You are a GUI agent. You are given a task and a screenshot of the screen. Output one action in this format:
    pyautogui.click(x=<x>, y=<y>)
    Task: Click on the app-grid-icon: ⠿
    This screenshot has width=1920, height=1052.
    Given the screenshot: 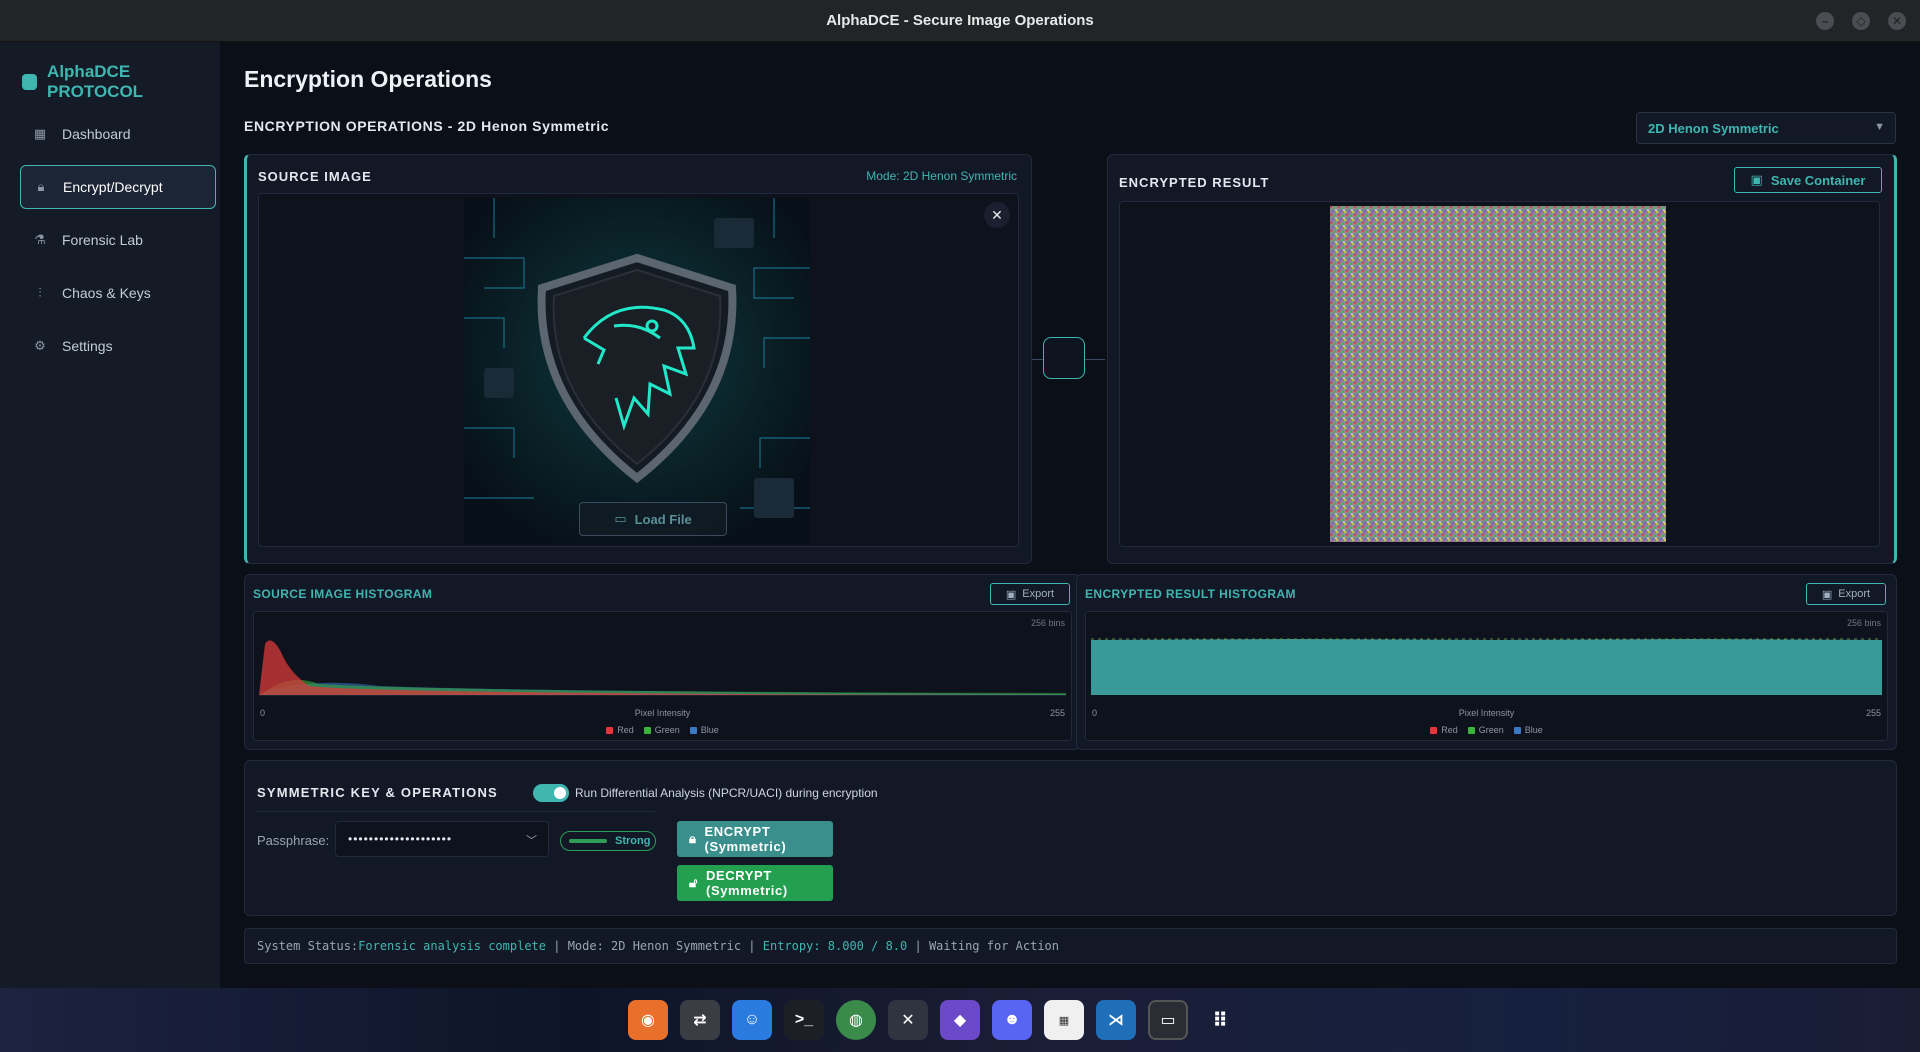 What is the action you would take?
    pyautogui.click(x=1220, y=1020)
    